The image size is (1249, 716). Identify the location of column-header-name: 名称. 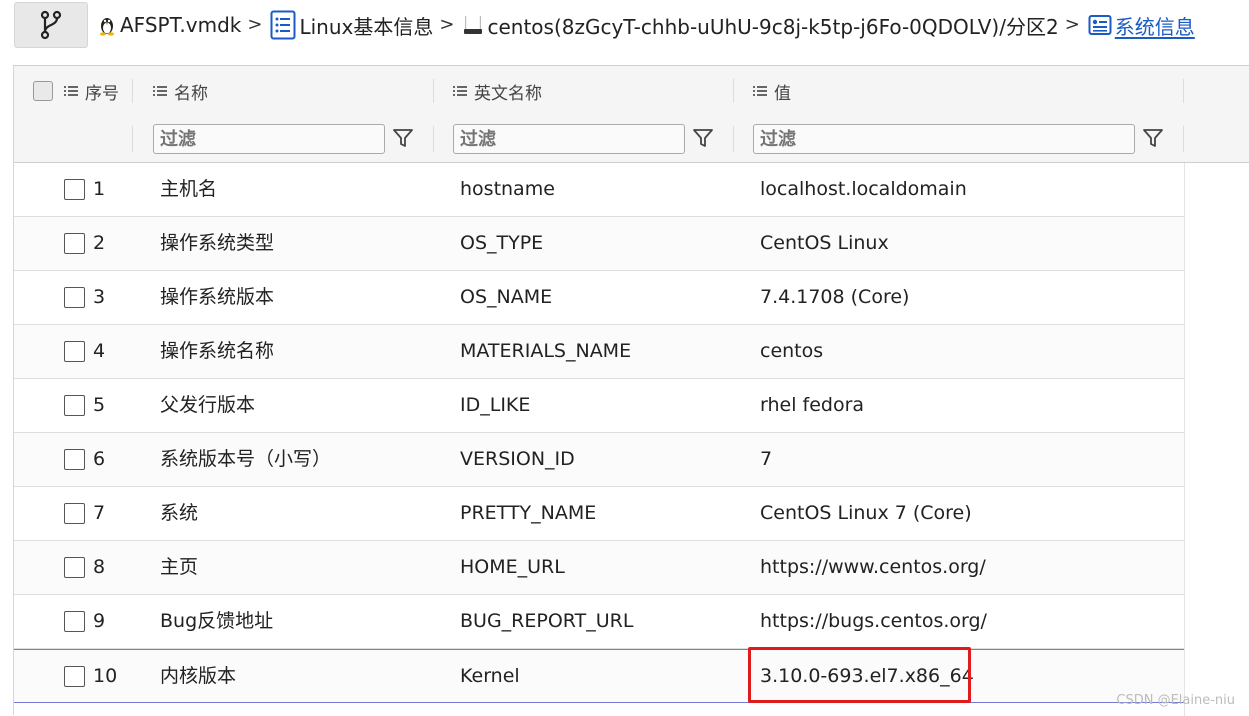
(180, 91).